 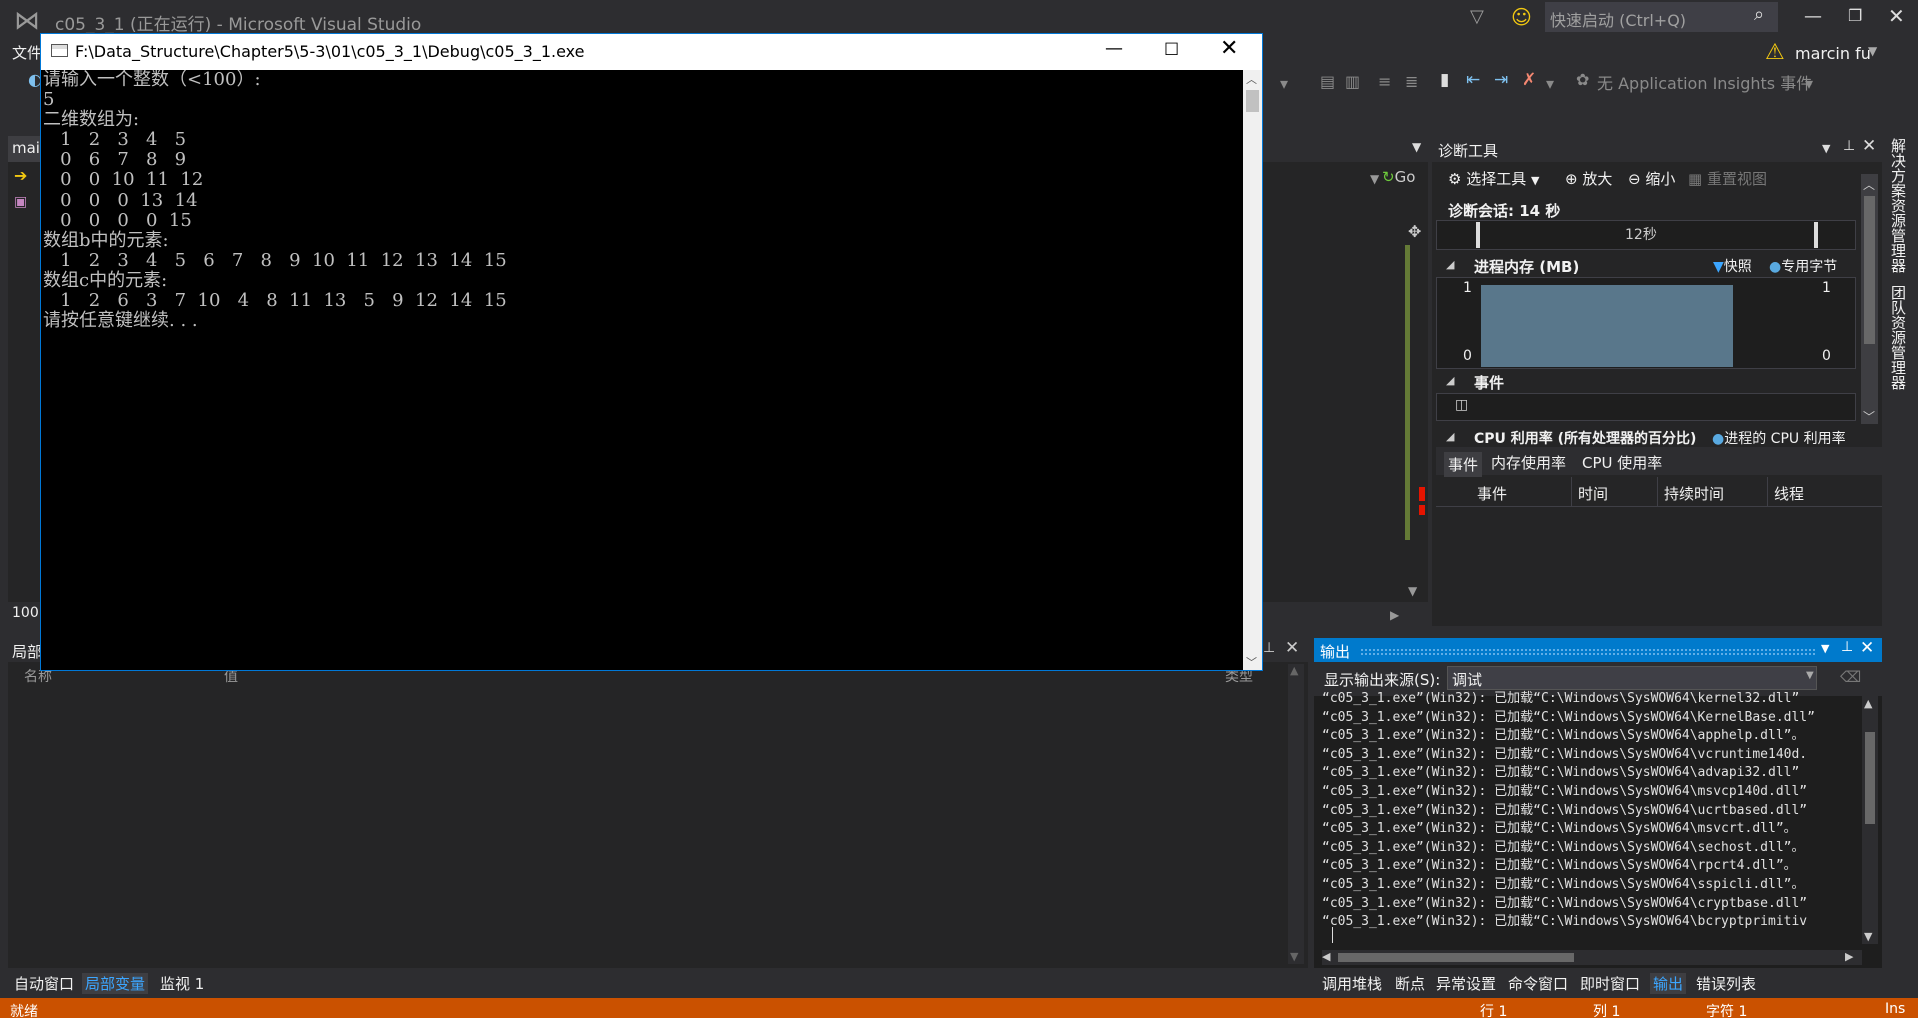 What do you see at coordinates (1326, 956) in the screenshot?
I see `scroll-left-icon: ◀` at bounding box center [1326, 956].